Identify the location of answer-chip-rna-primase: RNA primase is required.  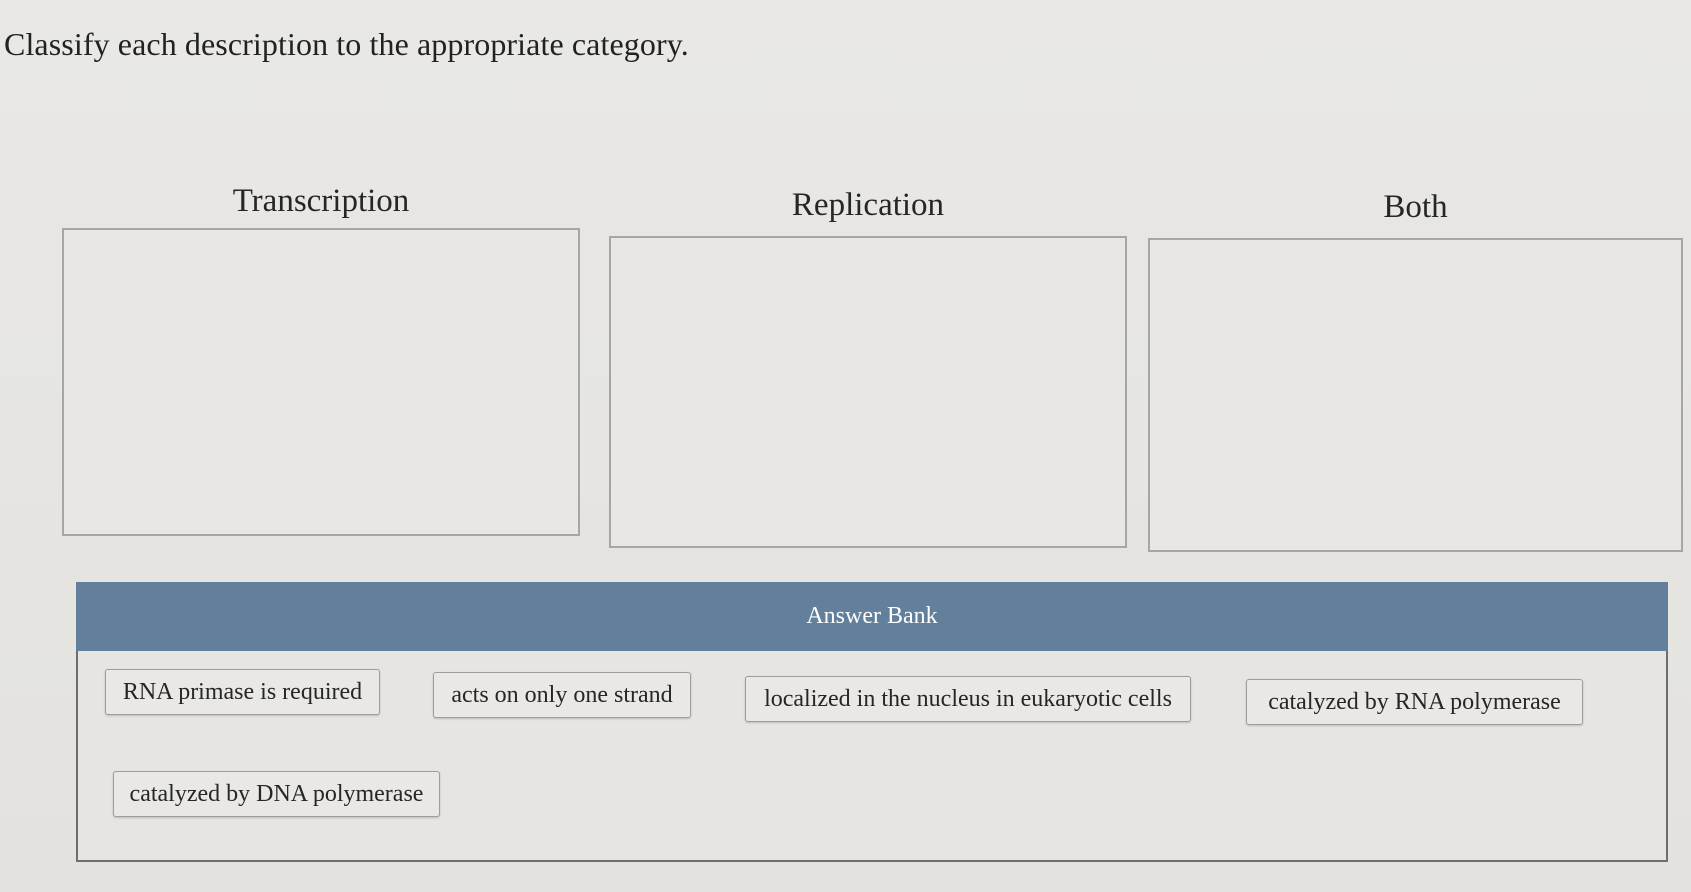
(242, 692).